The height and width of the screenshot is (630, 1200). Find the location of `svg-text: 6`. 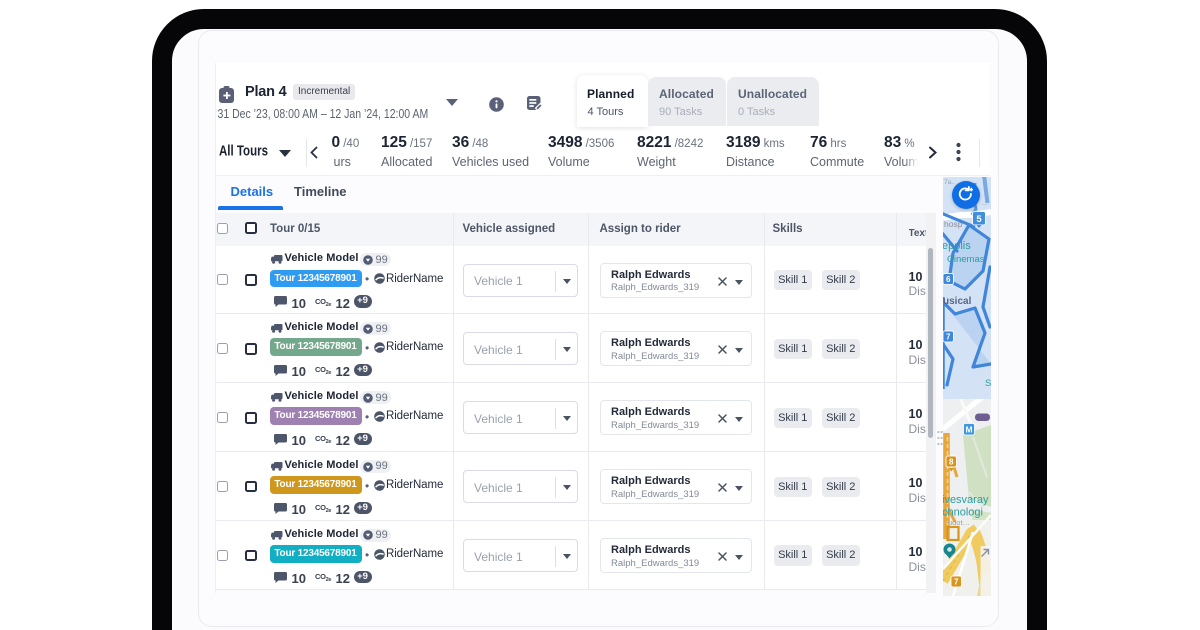

svg-text: 6 is located at coordinates (948, 279).